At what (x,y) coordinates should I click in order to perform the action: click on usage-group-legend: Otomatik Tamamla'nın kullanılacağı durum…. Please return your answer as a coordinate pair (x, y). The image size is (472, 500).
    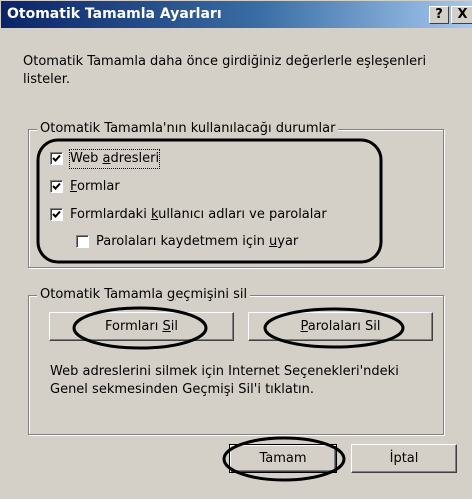
    Looking at the image, I should click on (188, 129).